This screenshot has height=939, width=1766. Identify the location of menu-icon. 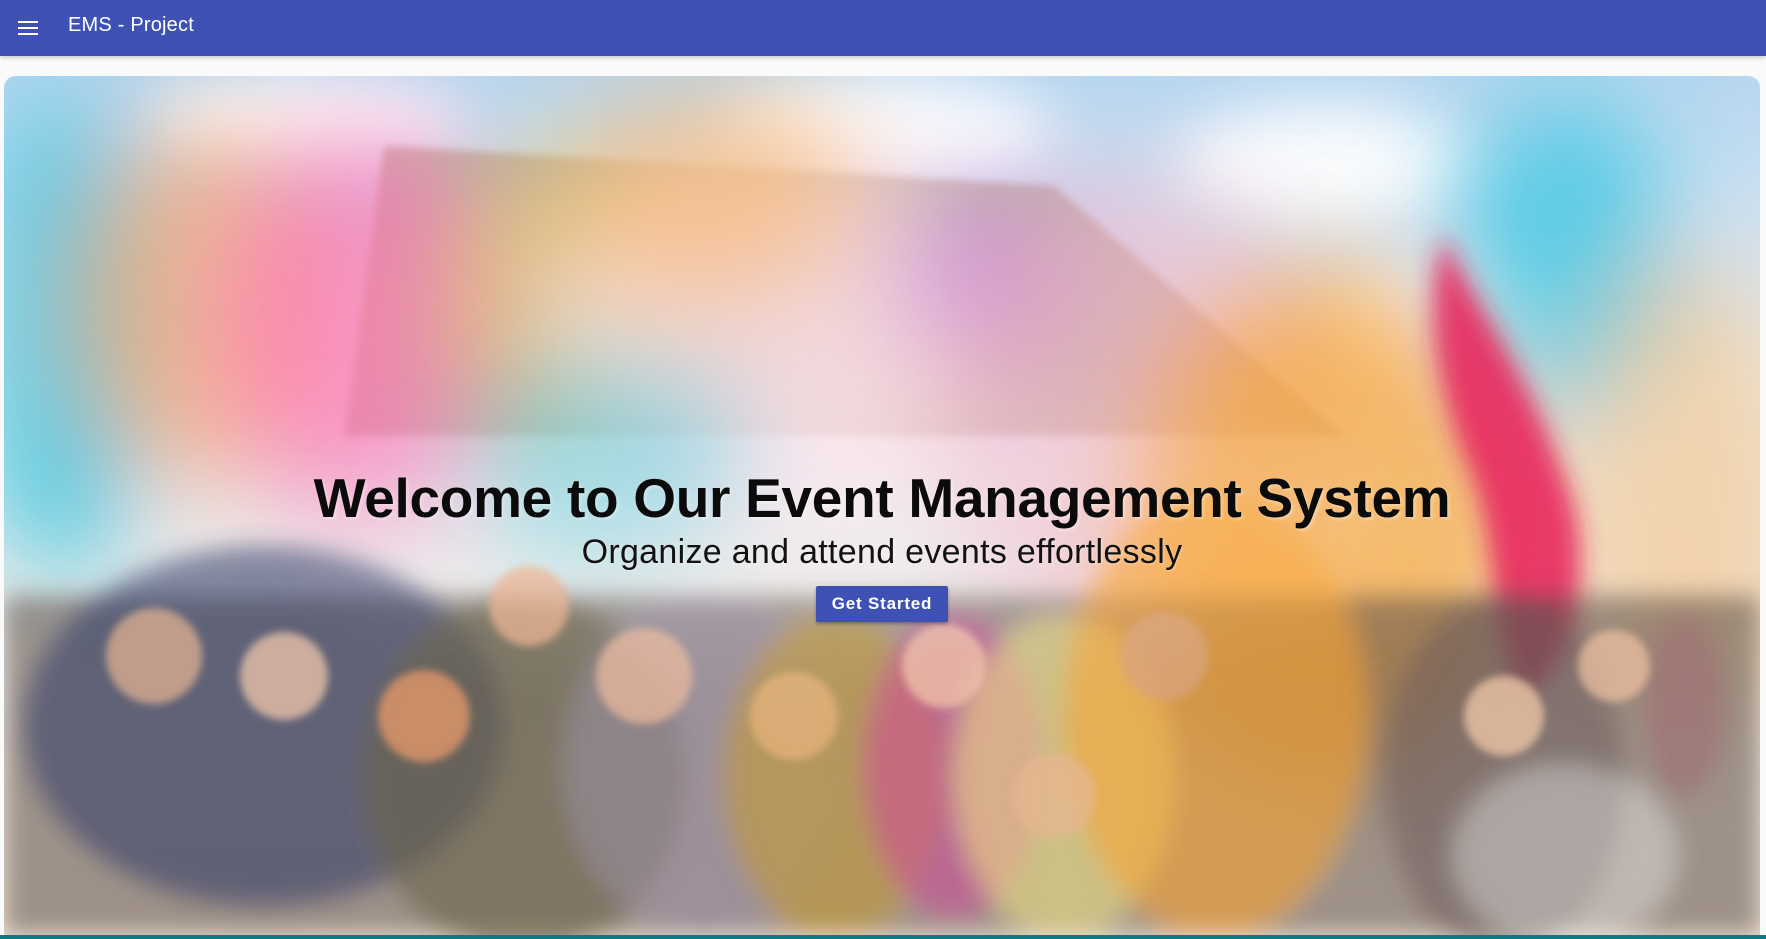
(28, 28).